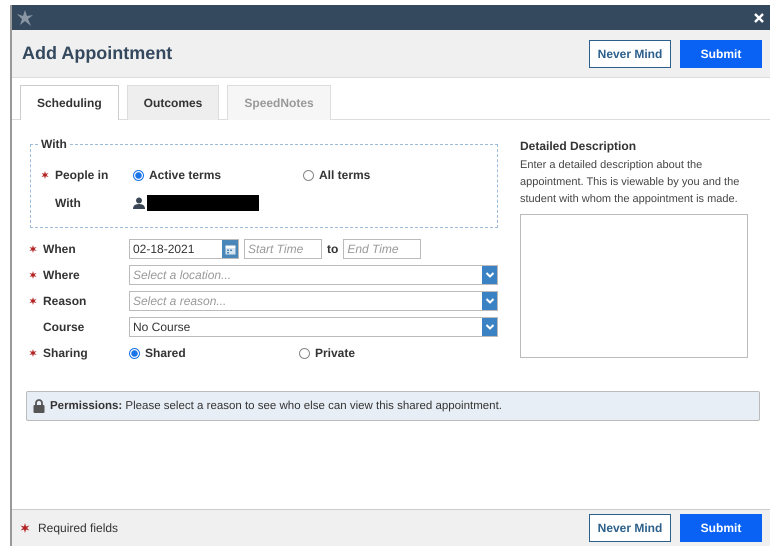 The height and width of the screenshot is (546, 776). Describe the element at coordinates (59, 249) in the screenshot. I see `field-label: When` at that location.